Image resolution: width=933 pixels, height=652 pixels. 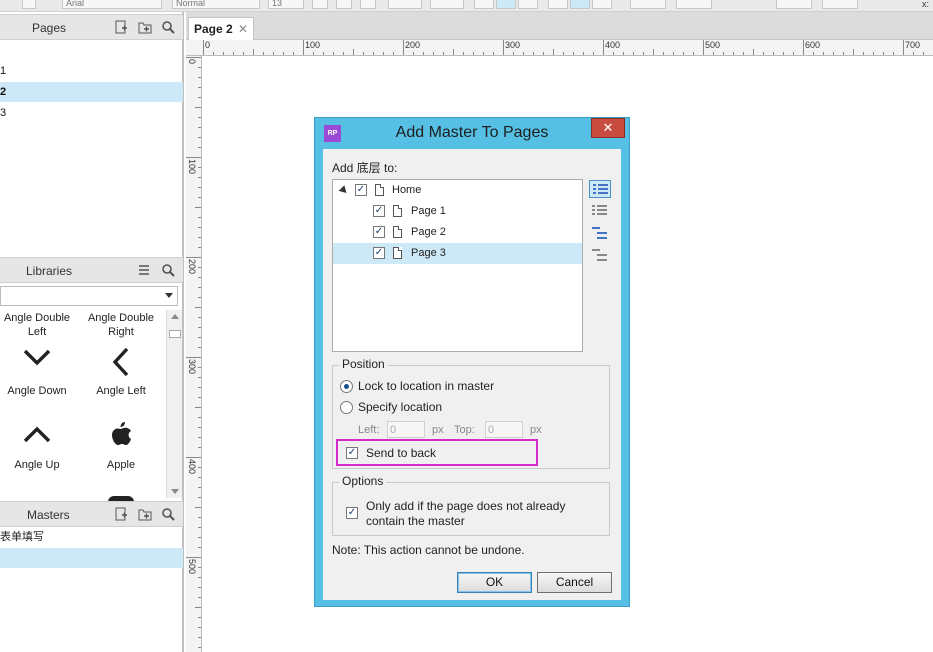 I want to click on library-select, so click(x=89, y=296).